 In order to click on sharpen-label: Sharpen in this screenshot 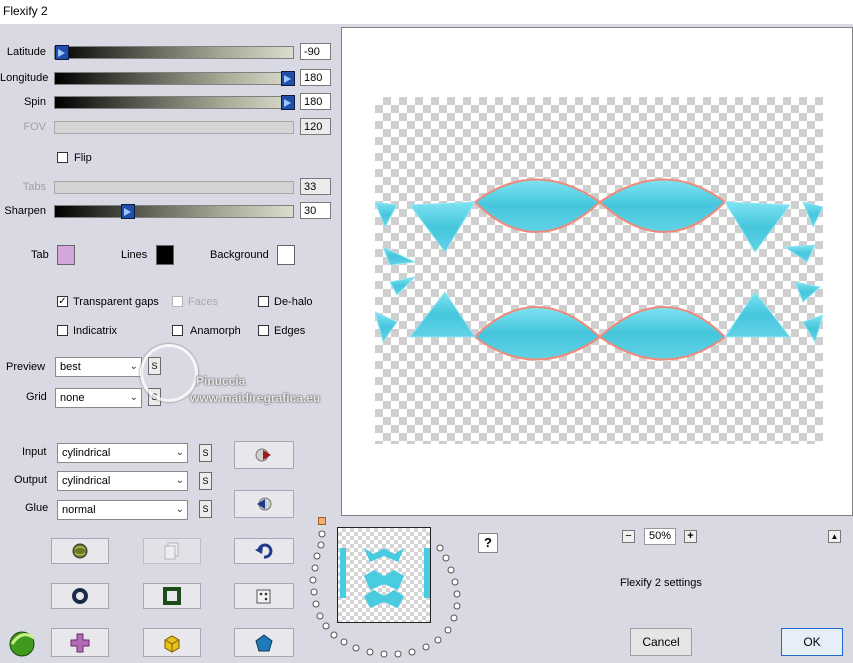, I will do `click(25, 211)`.